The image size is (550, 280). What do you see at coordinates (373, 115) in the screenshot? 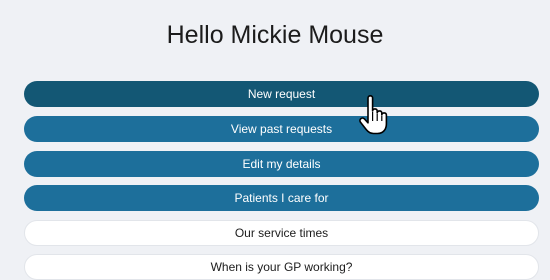
I see `hand-pointer-icon` at bounding box center [373, 115].